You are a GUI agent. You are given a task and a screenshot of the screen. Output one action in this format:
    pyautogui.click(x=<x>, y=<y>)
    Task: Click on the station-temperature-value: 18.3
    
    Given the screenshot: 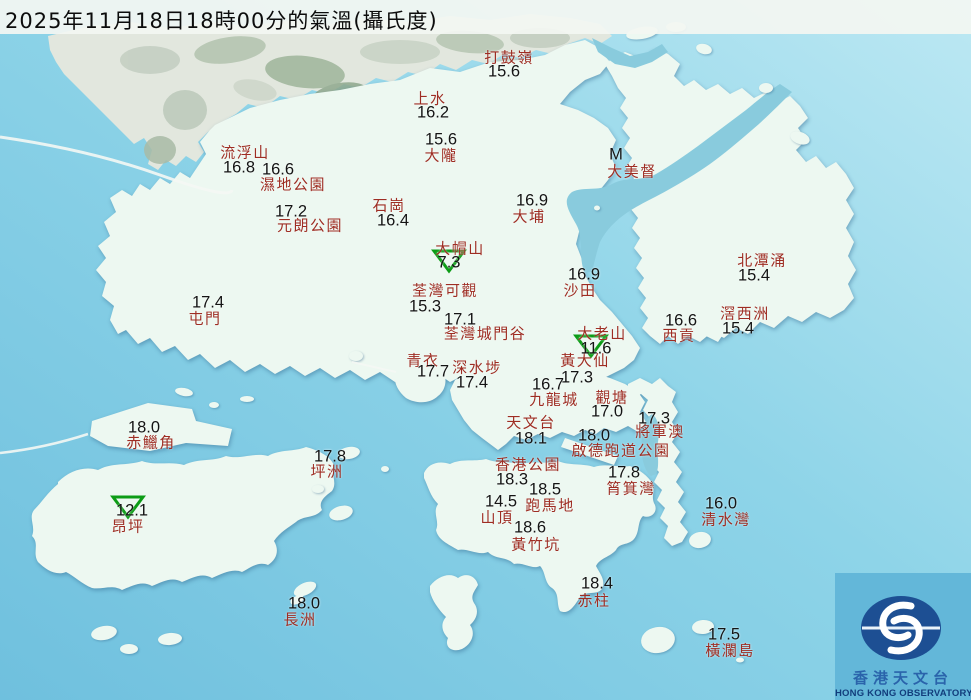 What is the action you would take?
    pyautogui.click(x=512, y=479)
    